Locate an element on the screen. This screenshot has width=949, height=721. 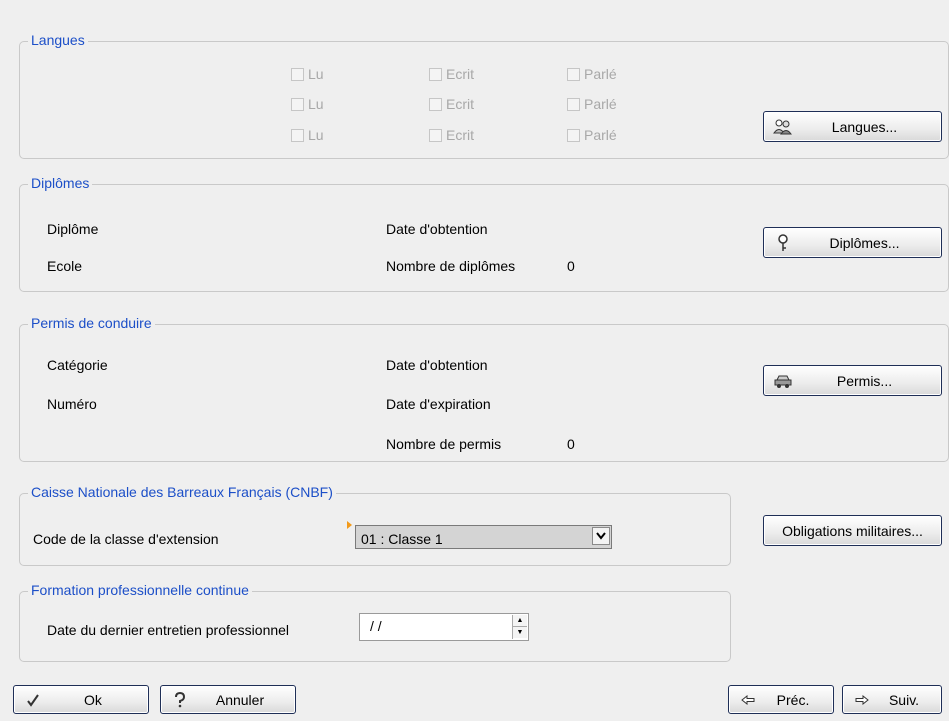
formation-title: Formation professionnelle continue is located at coordinates (140, 590).